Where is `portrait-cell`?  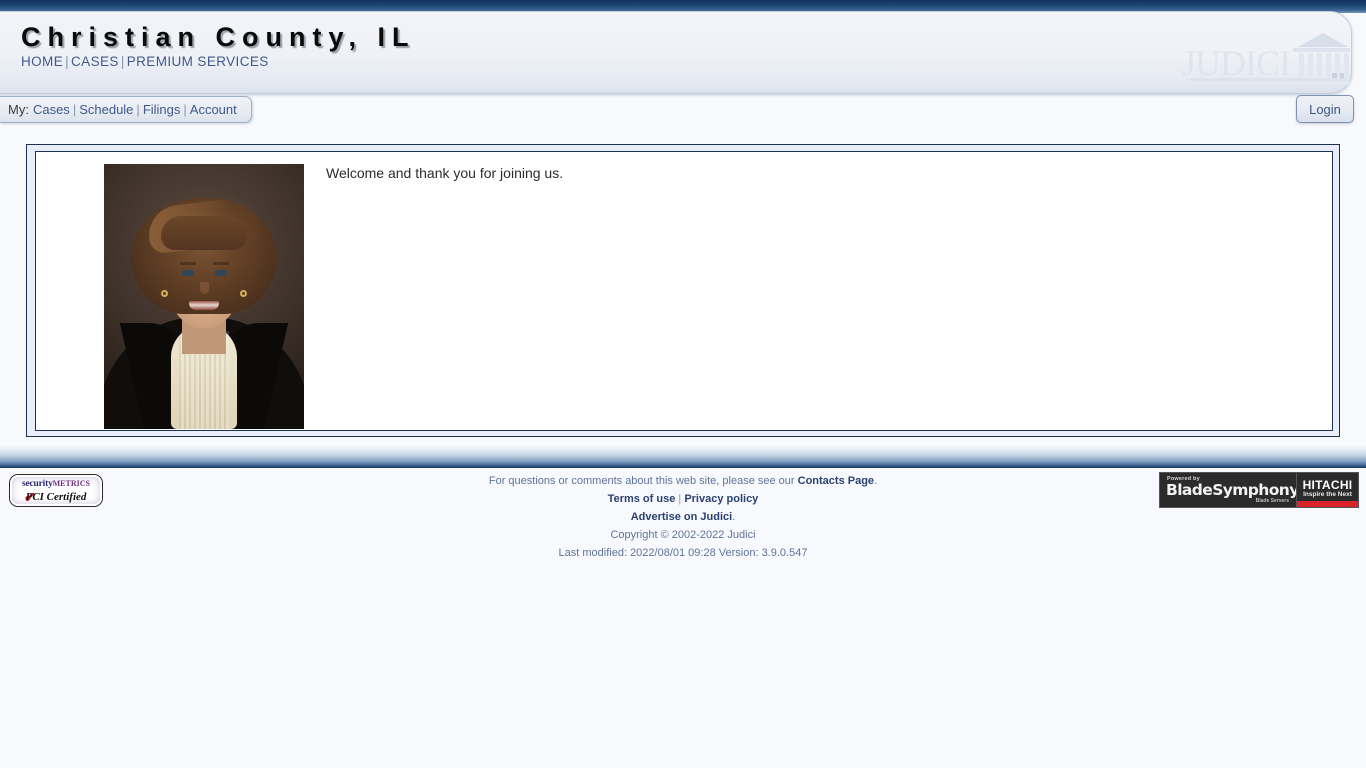
portrait-cell is located at coordinates (170, 290).